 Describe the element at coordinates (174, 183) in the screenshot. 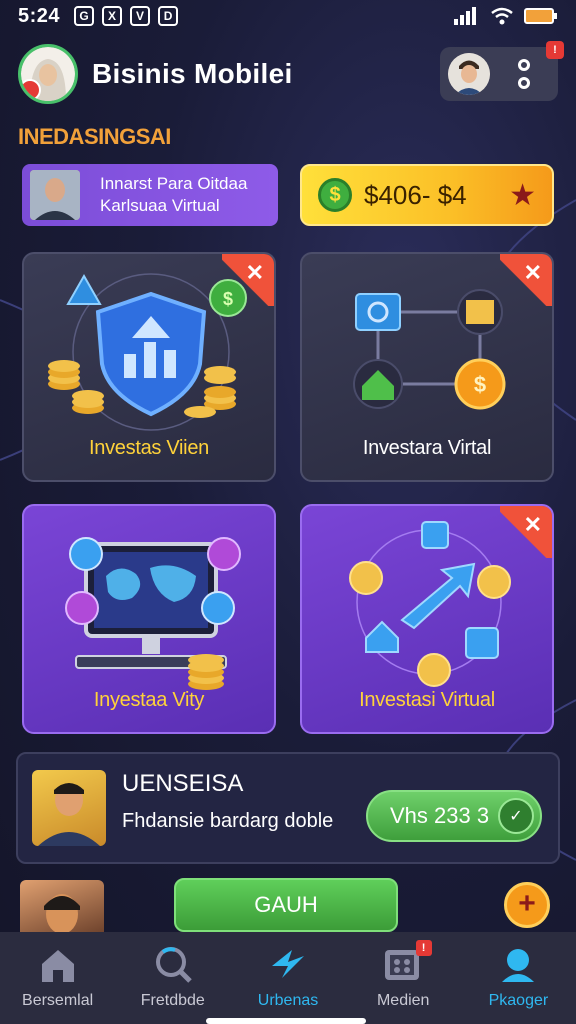

I see `banner-left-line1: Innarst Para Oitdaa` at that location.